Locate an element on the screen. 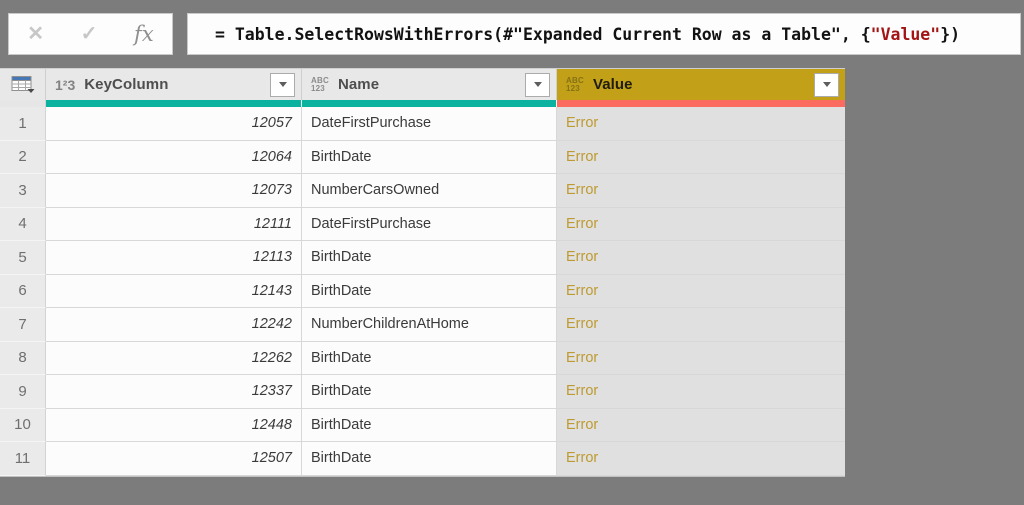 The height and width of the screenshot is (505, 1024). table-row: 9 12337 BirthDate Error is located at coordinates (422, 392).